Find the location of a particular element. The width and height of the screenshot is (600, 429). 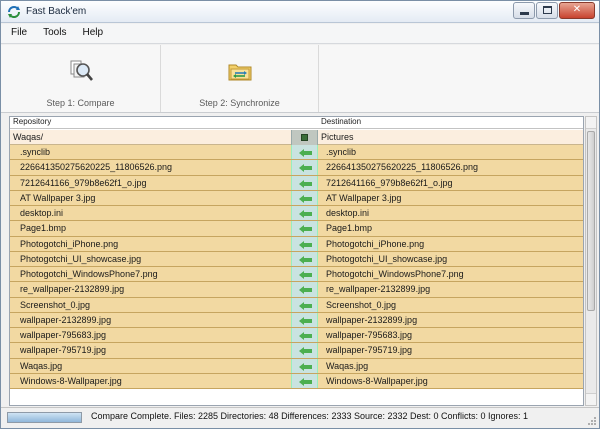

close-icon: ✕ is located at coordinates (577, 9).